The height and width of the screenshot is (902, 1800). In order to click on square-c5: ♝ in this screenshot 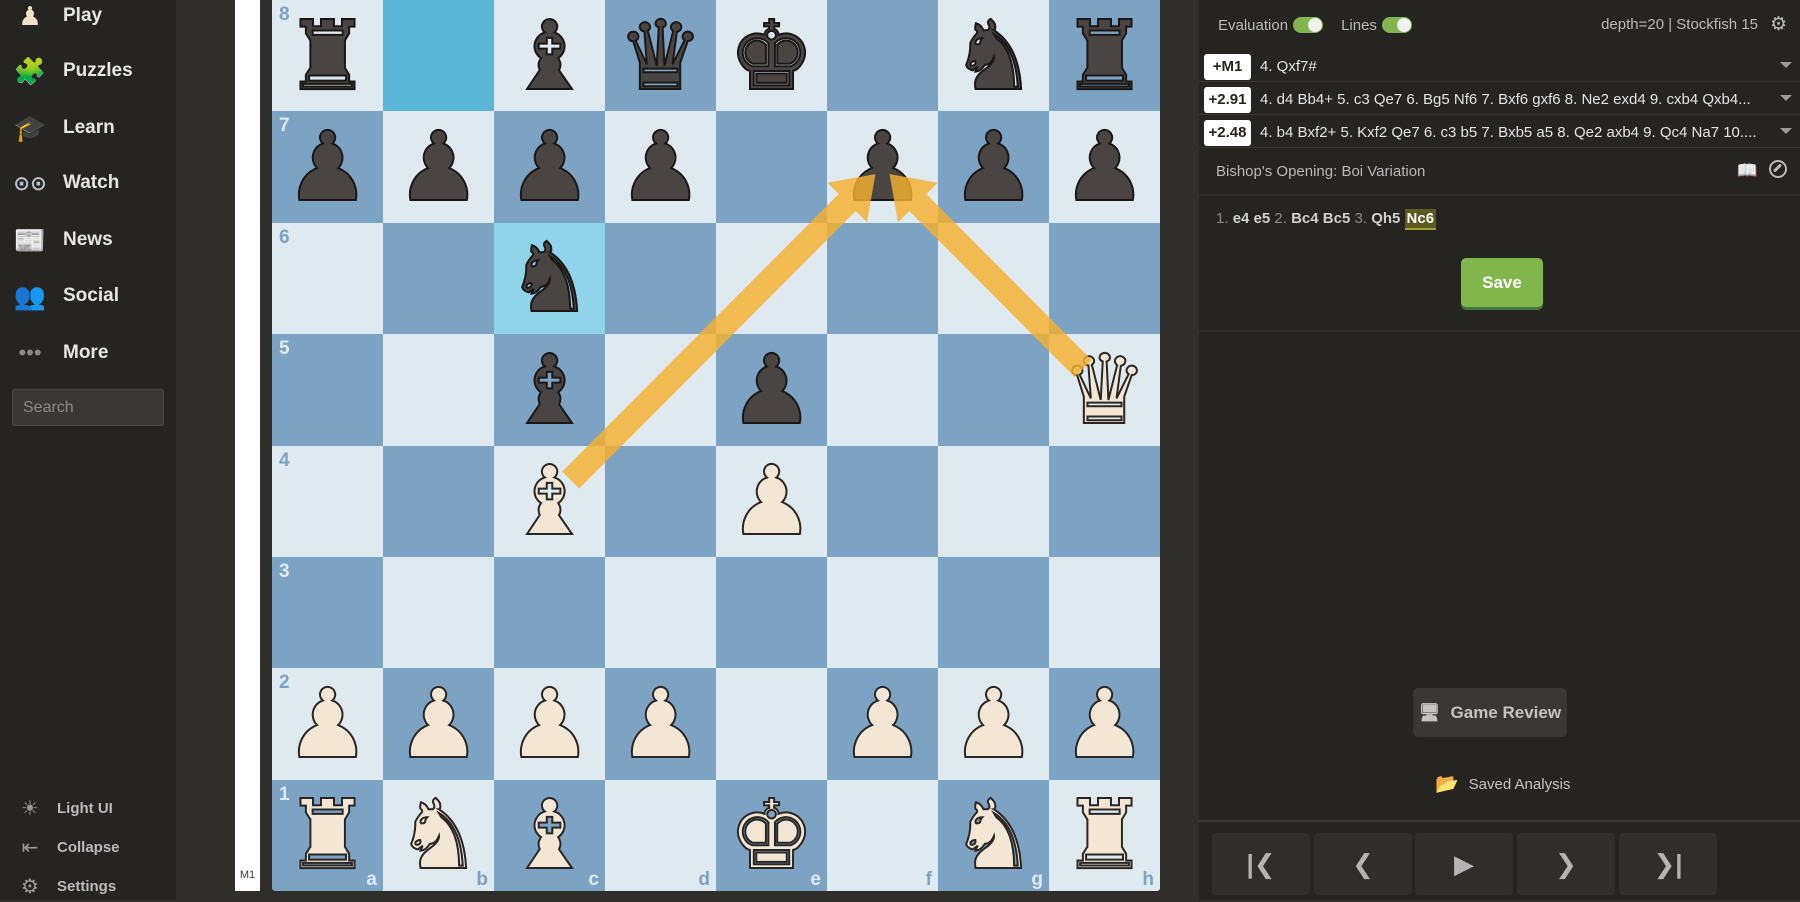, I will do `click(549, 390)`.